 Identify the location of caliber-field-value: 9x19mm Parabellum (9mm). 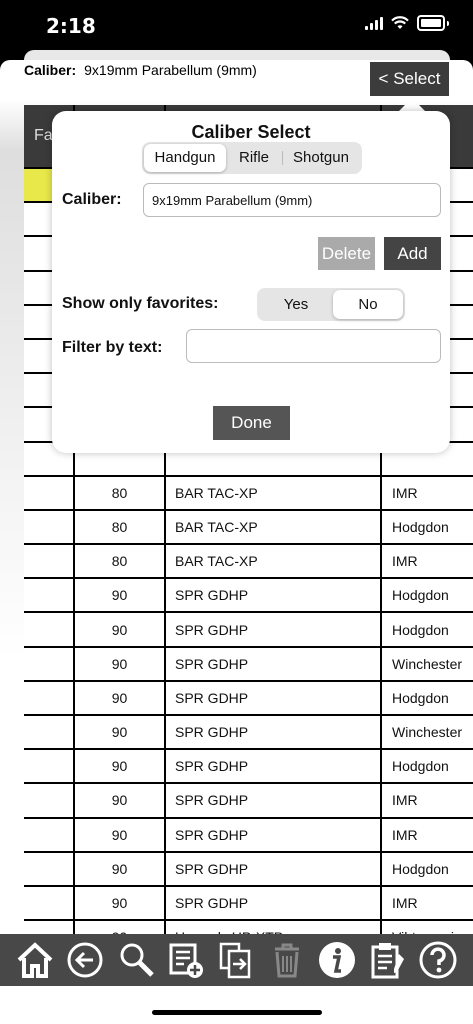
(232, 200).